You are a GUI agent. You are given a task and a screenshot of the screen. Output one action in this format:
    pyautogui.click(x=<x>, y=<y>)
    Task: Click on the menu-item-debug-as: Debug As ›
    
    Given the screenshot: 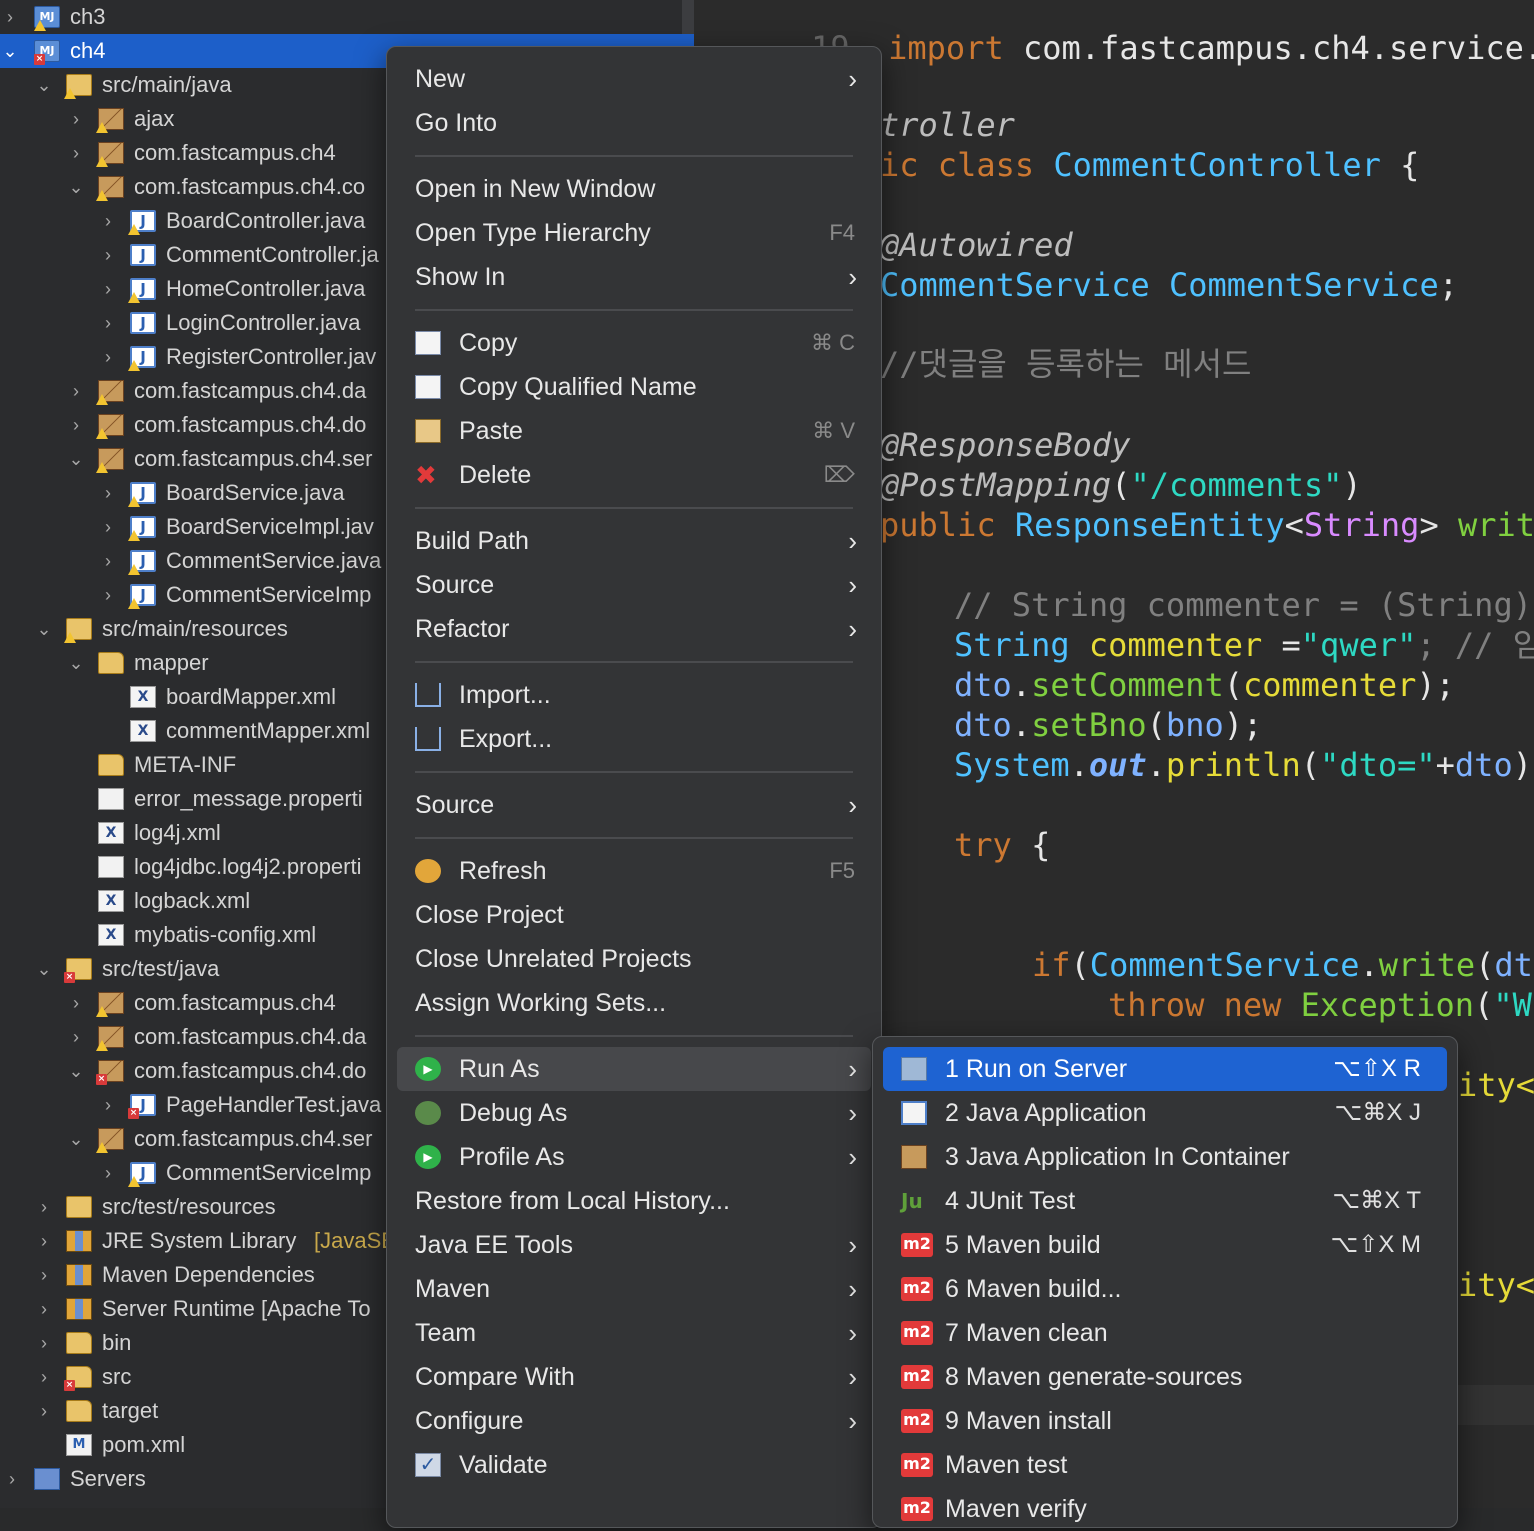 What is the action you would take?
    pyautogui.click(x=634, y=1113)
    